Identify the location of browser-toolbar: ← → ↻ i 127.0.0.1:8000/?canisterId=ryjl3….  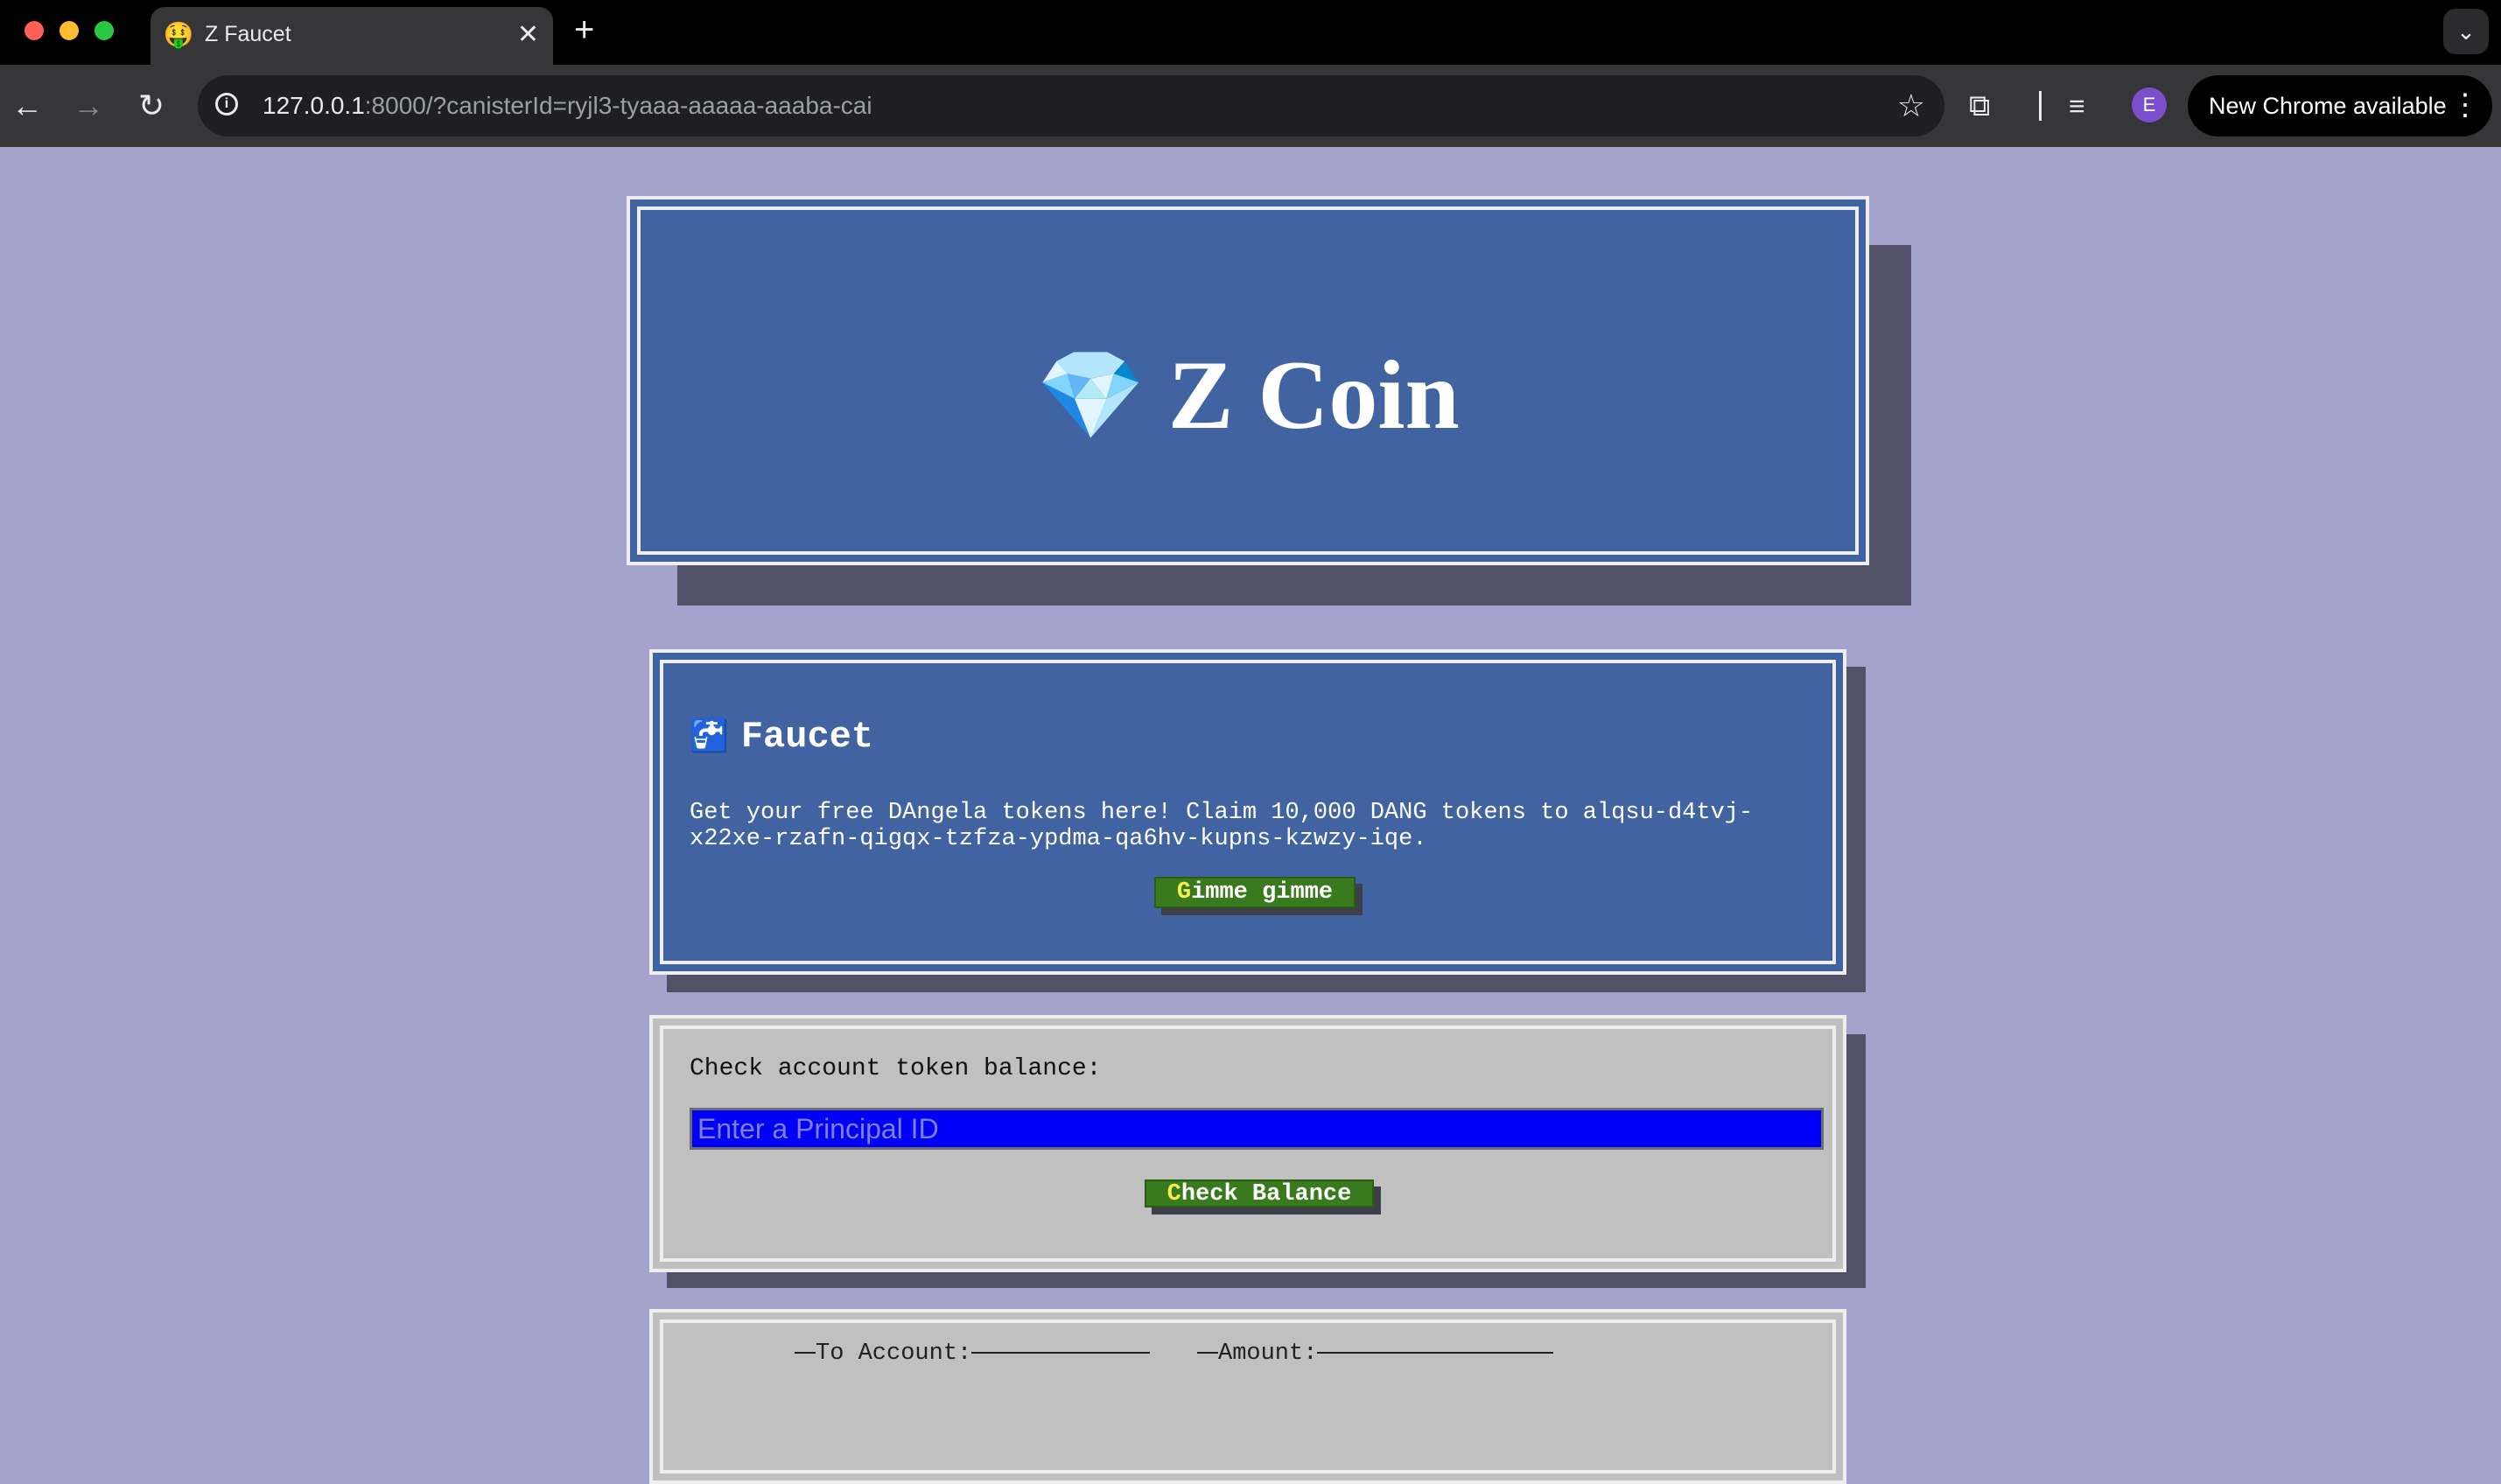
(1250, 106).